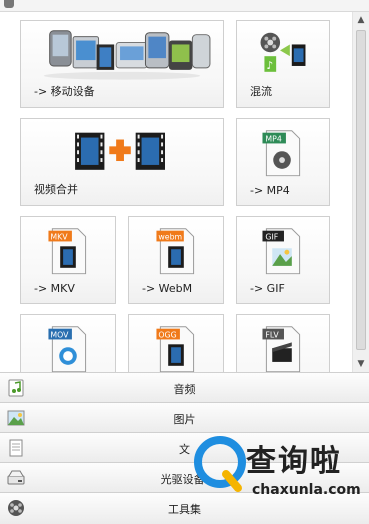  I want to click on category-picture: 图片, so click(184, 417).